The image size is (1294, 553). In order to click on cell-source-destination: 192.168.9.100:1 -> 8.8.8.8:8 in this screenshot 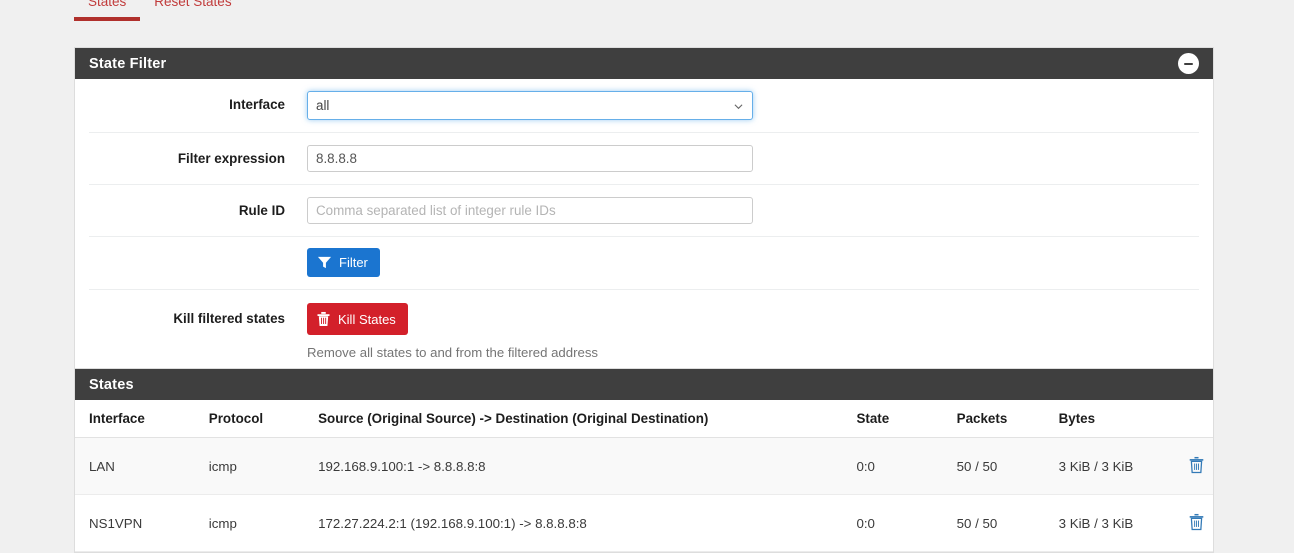, I will do `click(579, 466)`.